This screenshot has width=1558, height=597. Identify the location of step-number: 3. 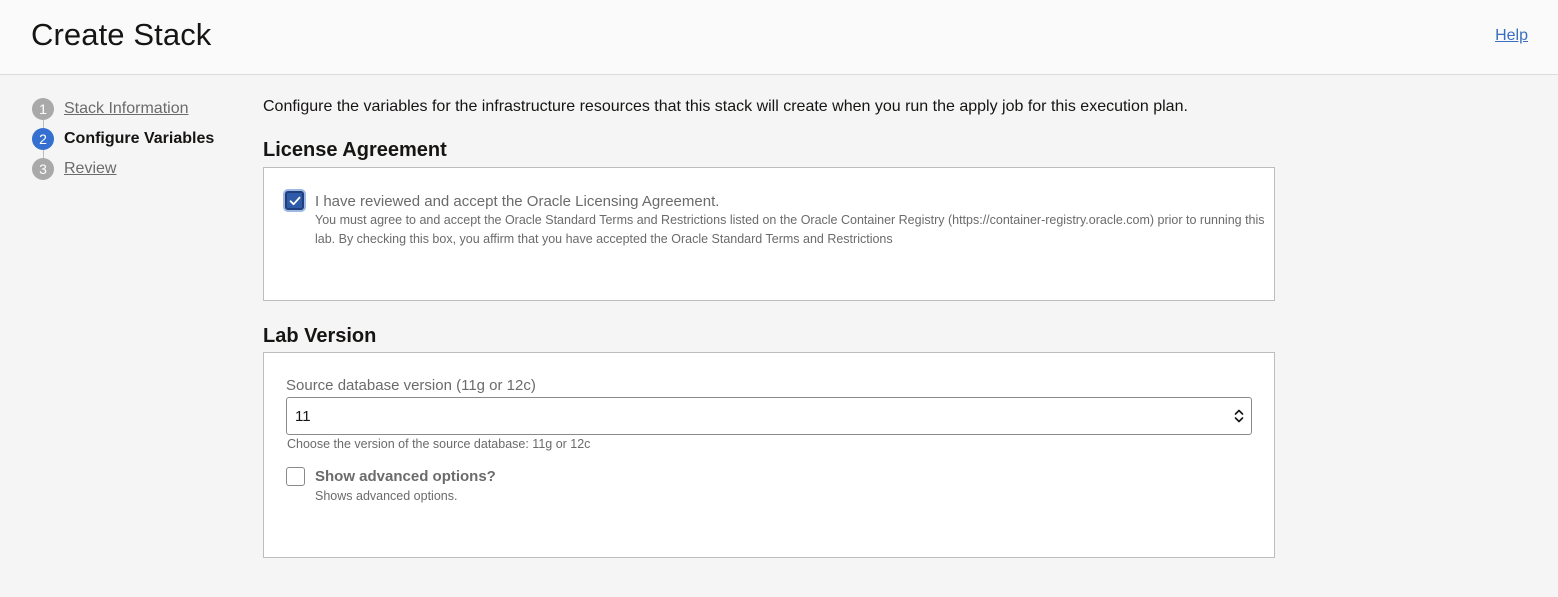
(43, 169).